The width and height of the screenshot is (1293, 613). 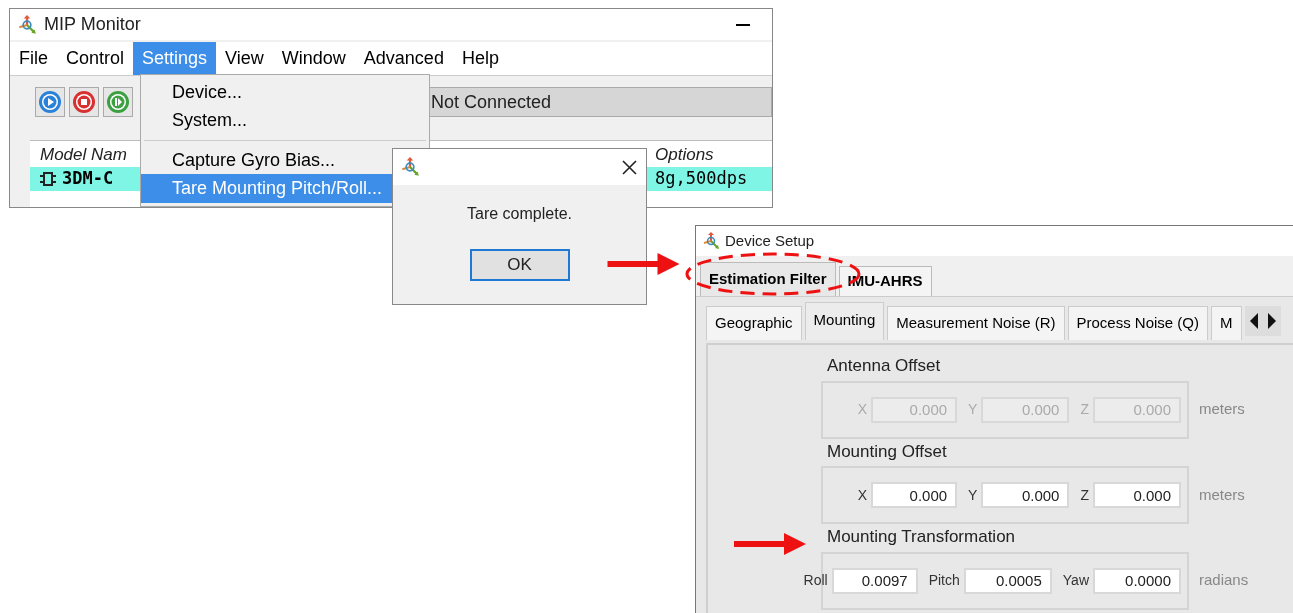 I want to click on column-header: Model Nam, so click(x=83, y=154).